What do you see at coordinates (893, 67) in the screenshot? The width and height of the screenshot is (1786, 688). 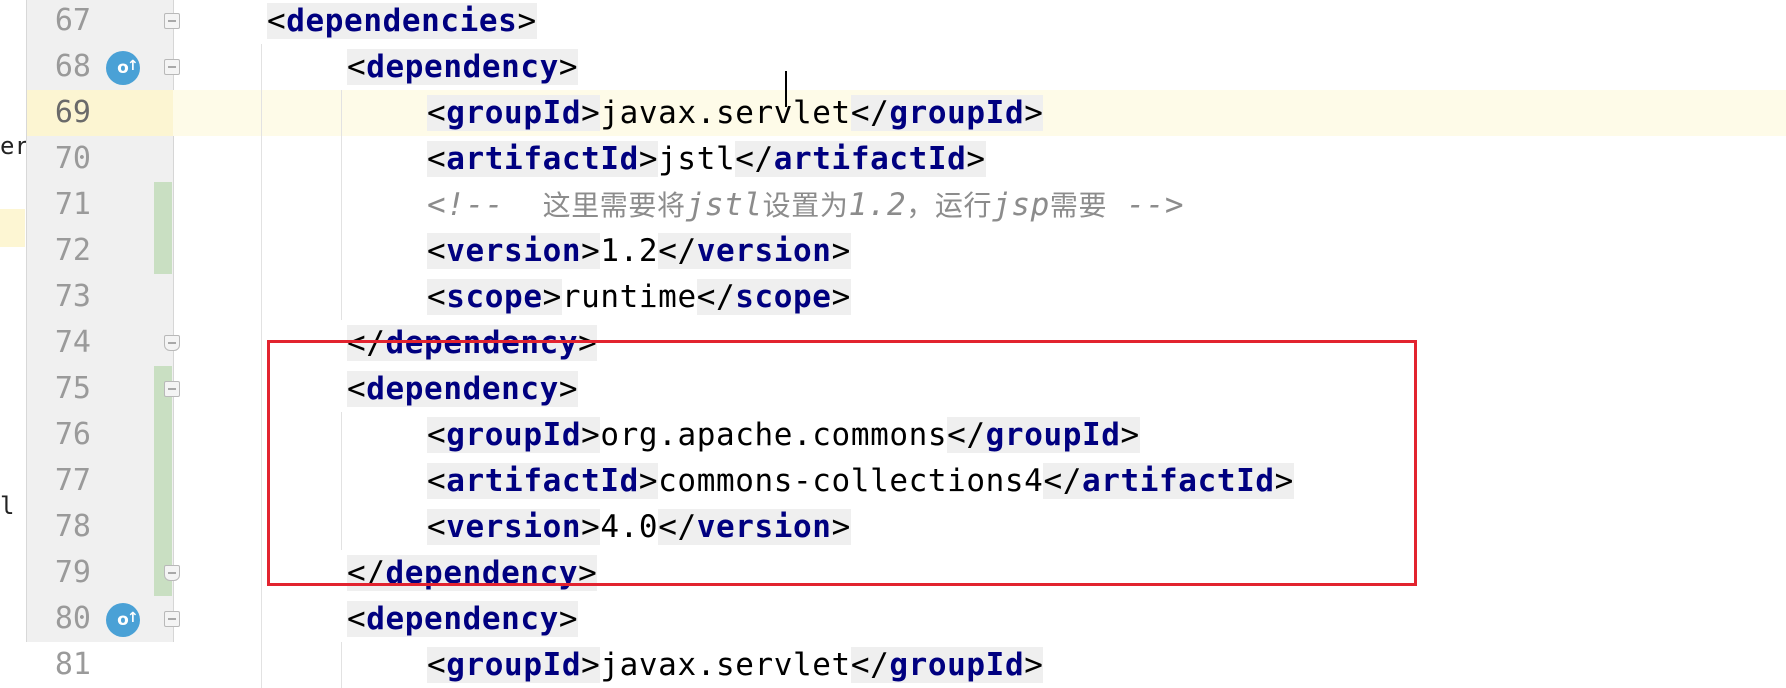 I see `code-line-68: 68 o ↑ <dependency>` at bounding box center [893, 67].